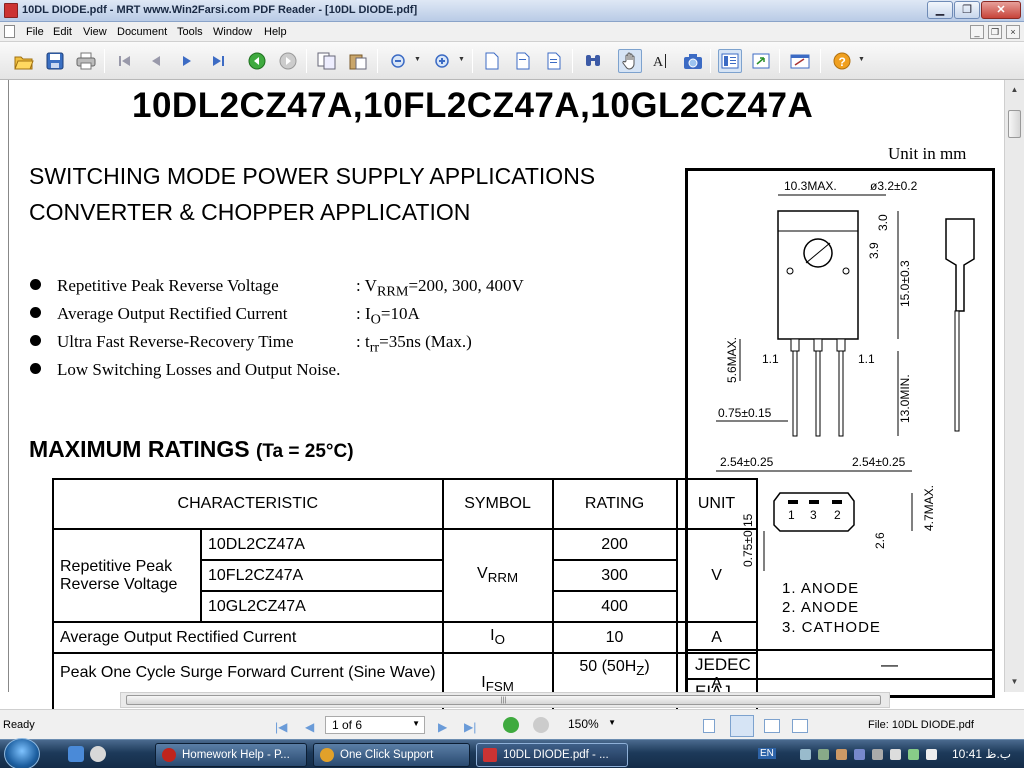  Describe the element at coordinates (281, 727) in the screenshot. I see `first-page-icon: |◀` at that location.